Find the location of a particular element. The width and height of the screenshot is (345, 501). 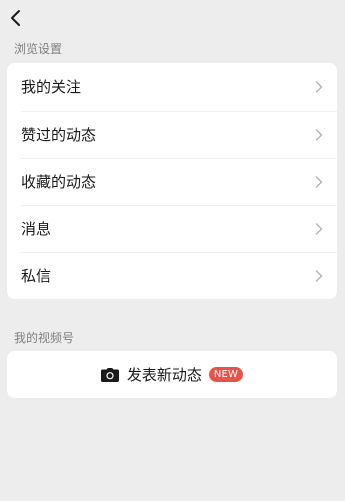

camera-icon is located at coordinates (109, 374).